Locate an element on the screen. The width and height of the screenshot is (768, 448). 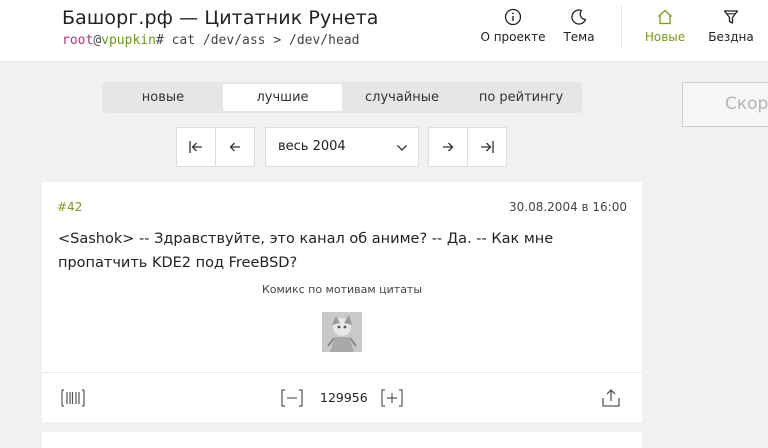
nav-abyss: Бездна is located at coordinates (731, 32).